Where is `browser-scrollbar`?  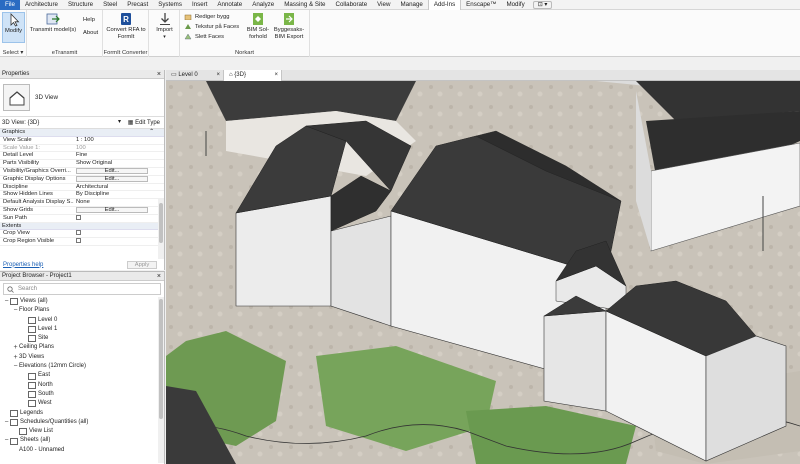 browser-scrollbar is located at coordinates (161, 380).